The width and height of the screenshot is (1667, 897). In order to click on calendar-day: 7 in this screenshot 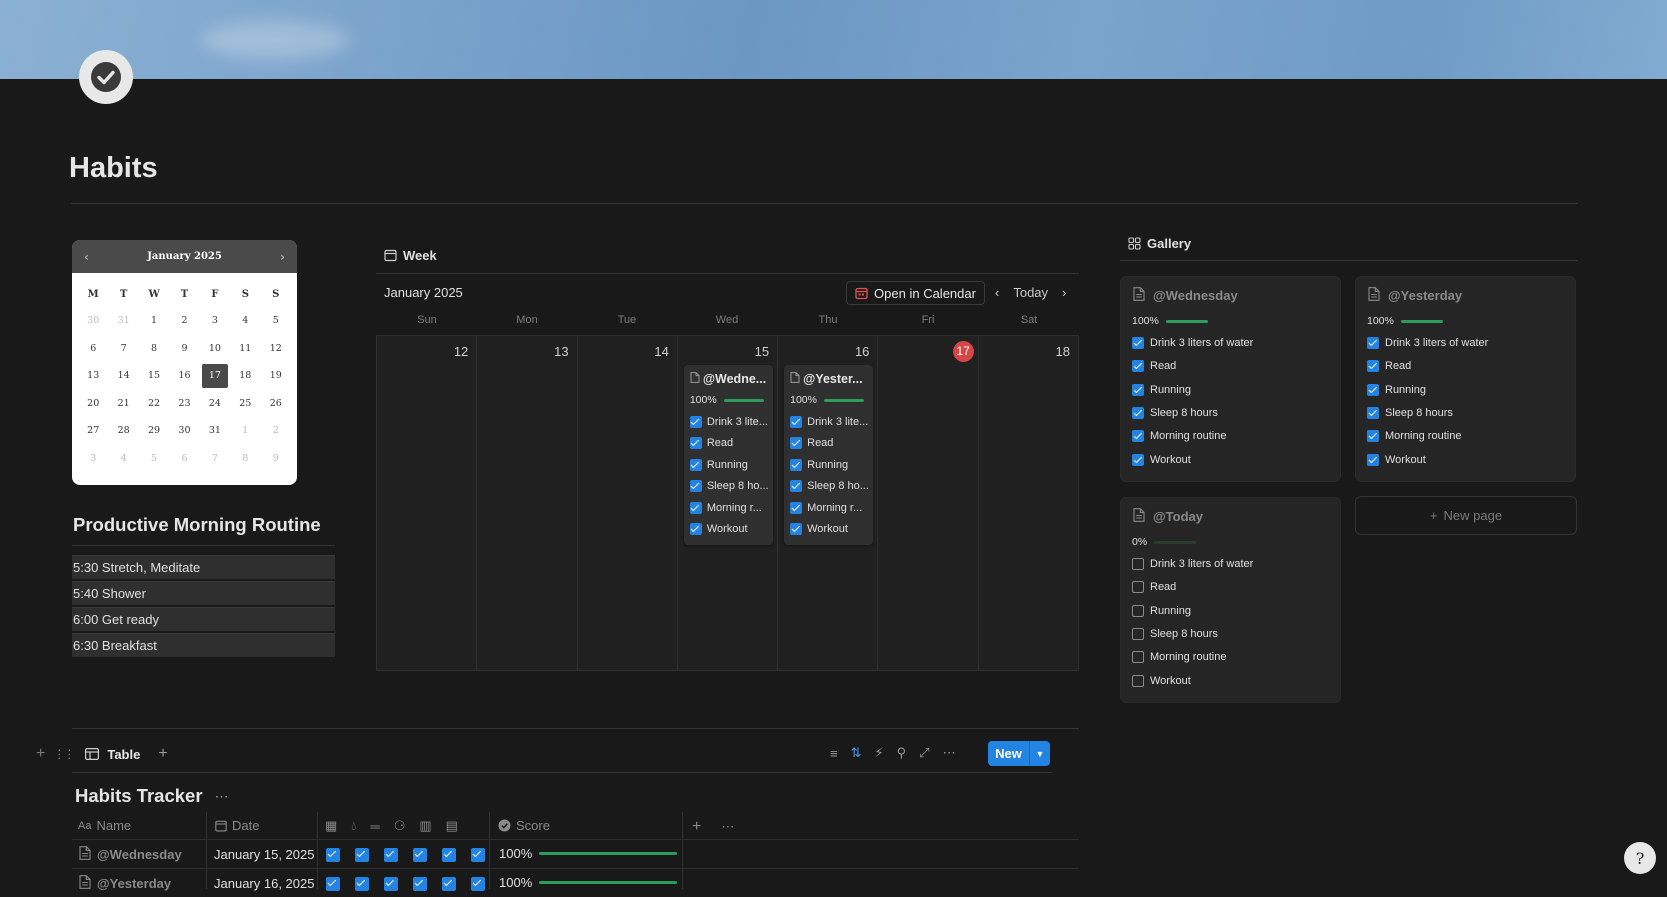, I will do `click(123, 349)`.